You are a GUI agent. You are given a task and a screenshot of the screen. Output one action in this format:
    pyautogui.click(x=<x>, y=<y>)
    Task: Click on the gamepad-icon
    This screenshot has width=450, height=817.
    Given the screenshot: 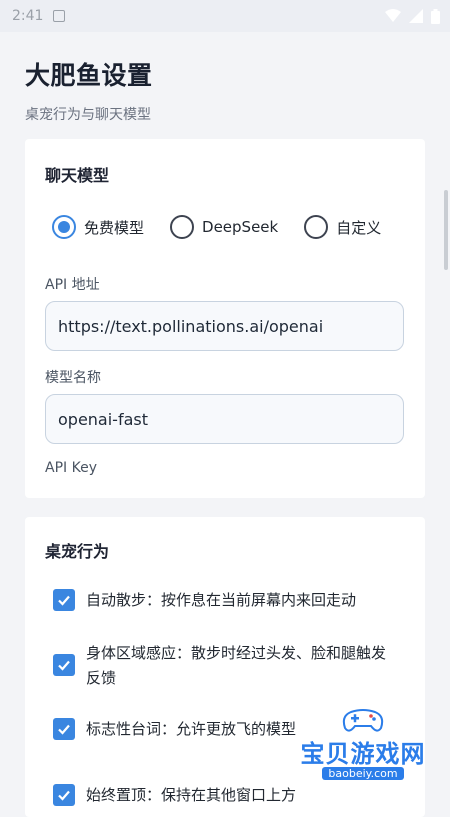 What is the action you would take?
    pyautogui.click(x=363, y=720)
    